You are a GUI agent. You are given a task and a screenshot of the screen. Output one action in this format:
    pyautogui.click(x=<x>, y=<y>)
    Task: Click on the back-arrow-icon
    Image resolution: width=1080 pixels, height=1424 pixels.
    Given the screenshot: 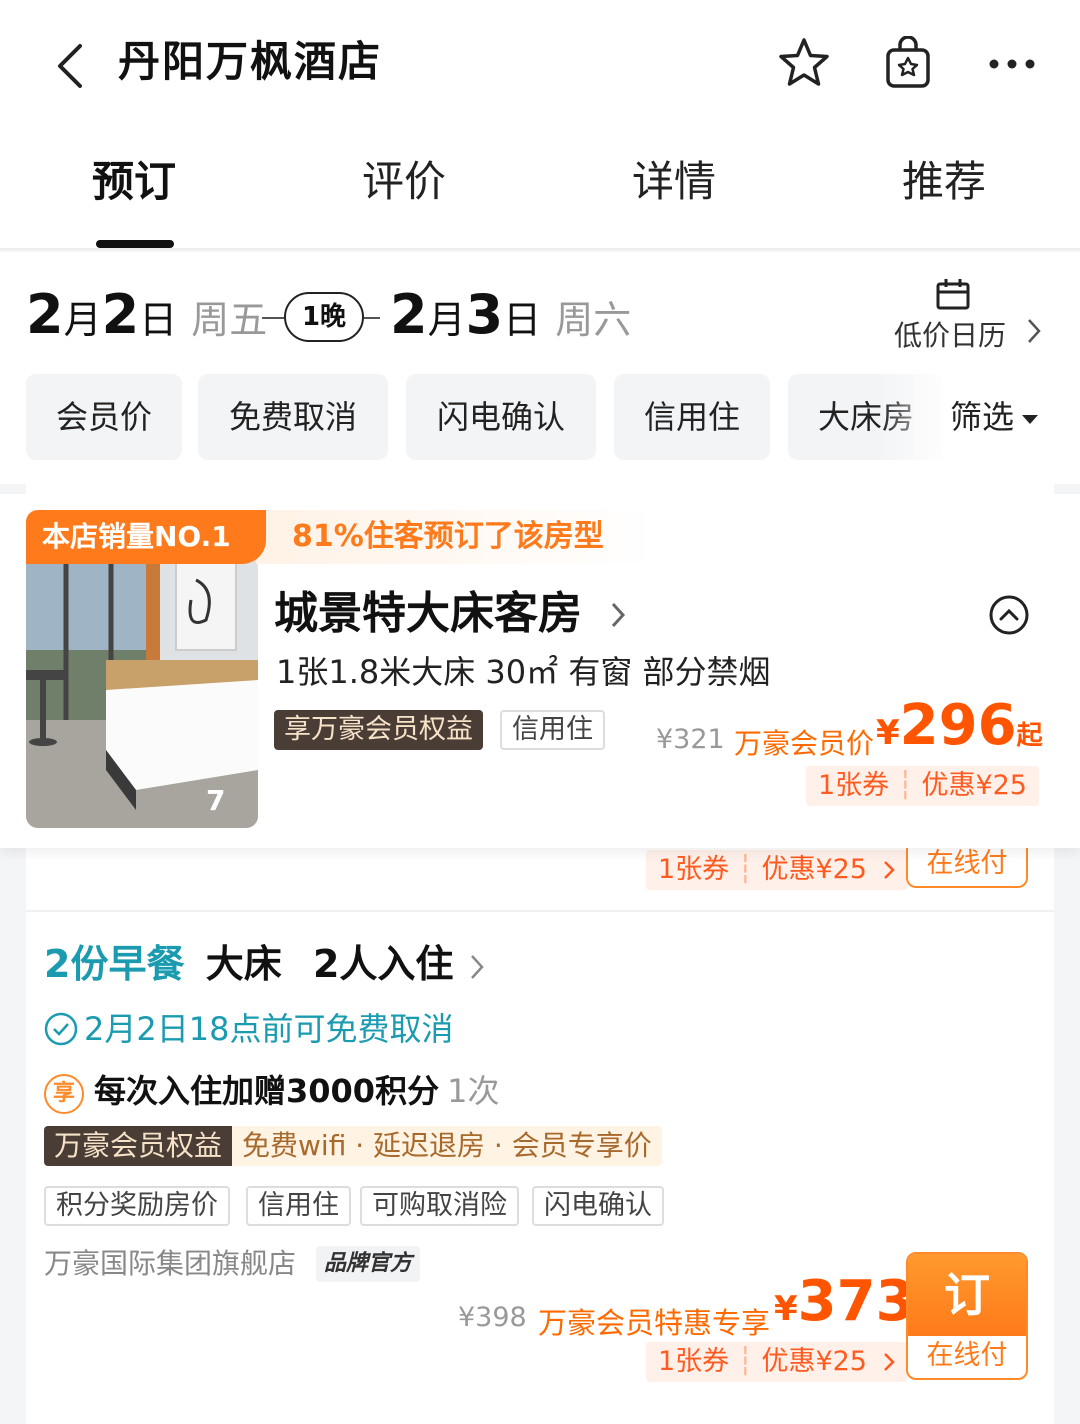 What is the action you would take?
    pyautogui.click(x=72, y=66)
    